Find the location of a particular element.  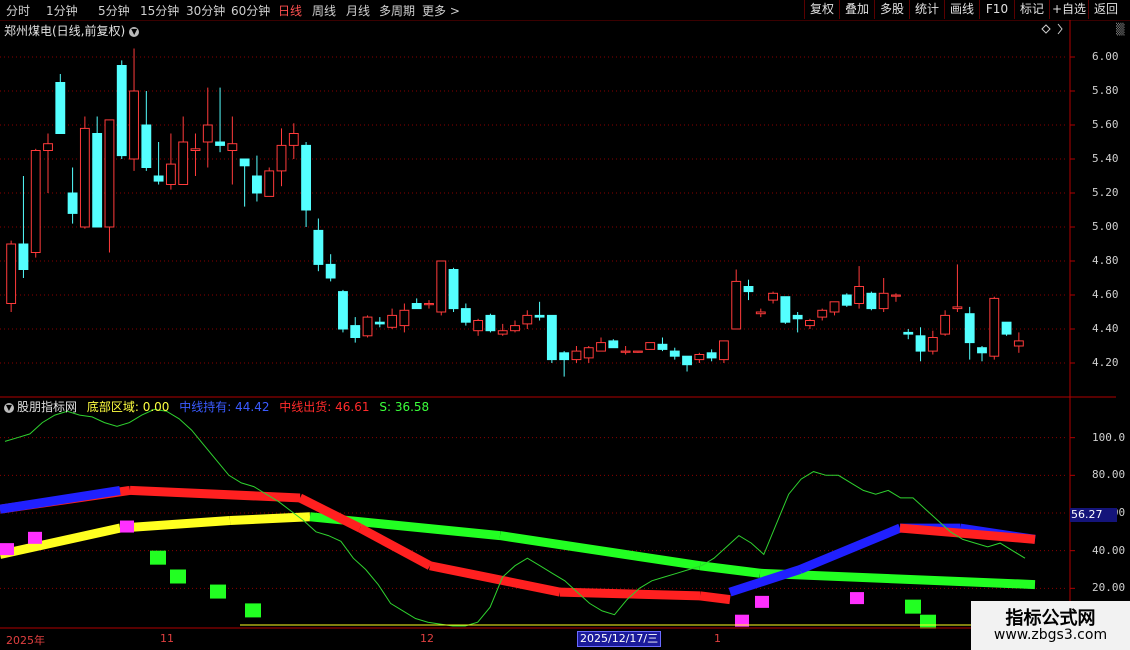

s-value: S: 36.58 is located at coordinates (404, 407).